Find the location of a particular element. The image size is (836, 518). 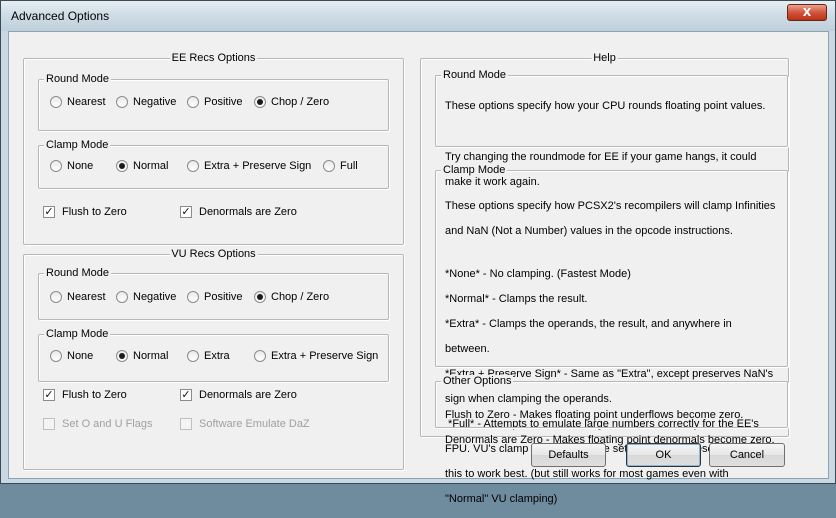

ok-button: OK is located at coordinates (663, 455).